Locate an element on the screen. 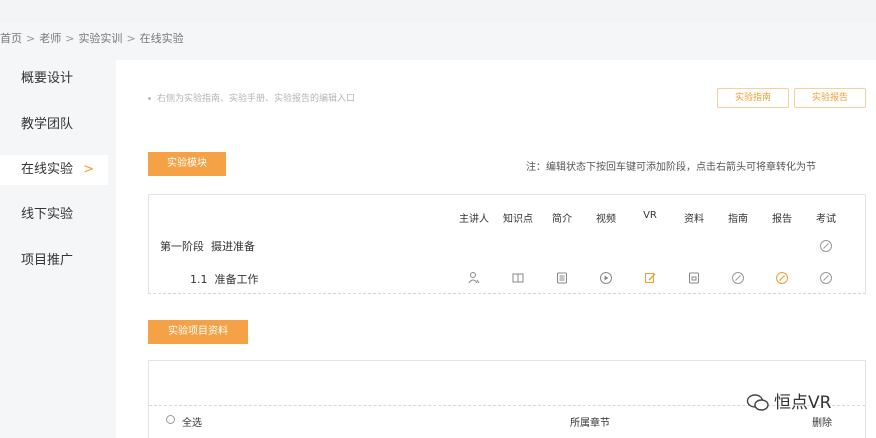 The image size is (876, 438). lab-report-button: 实验报告 is located at coordinates (830, 98).